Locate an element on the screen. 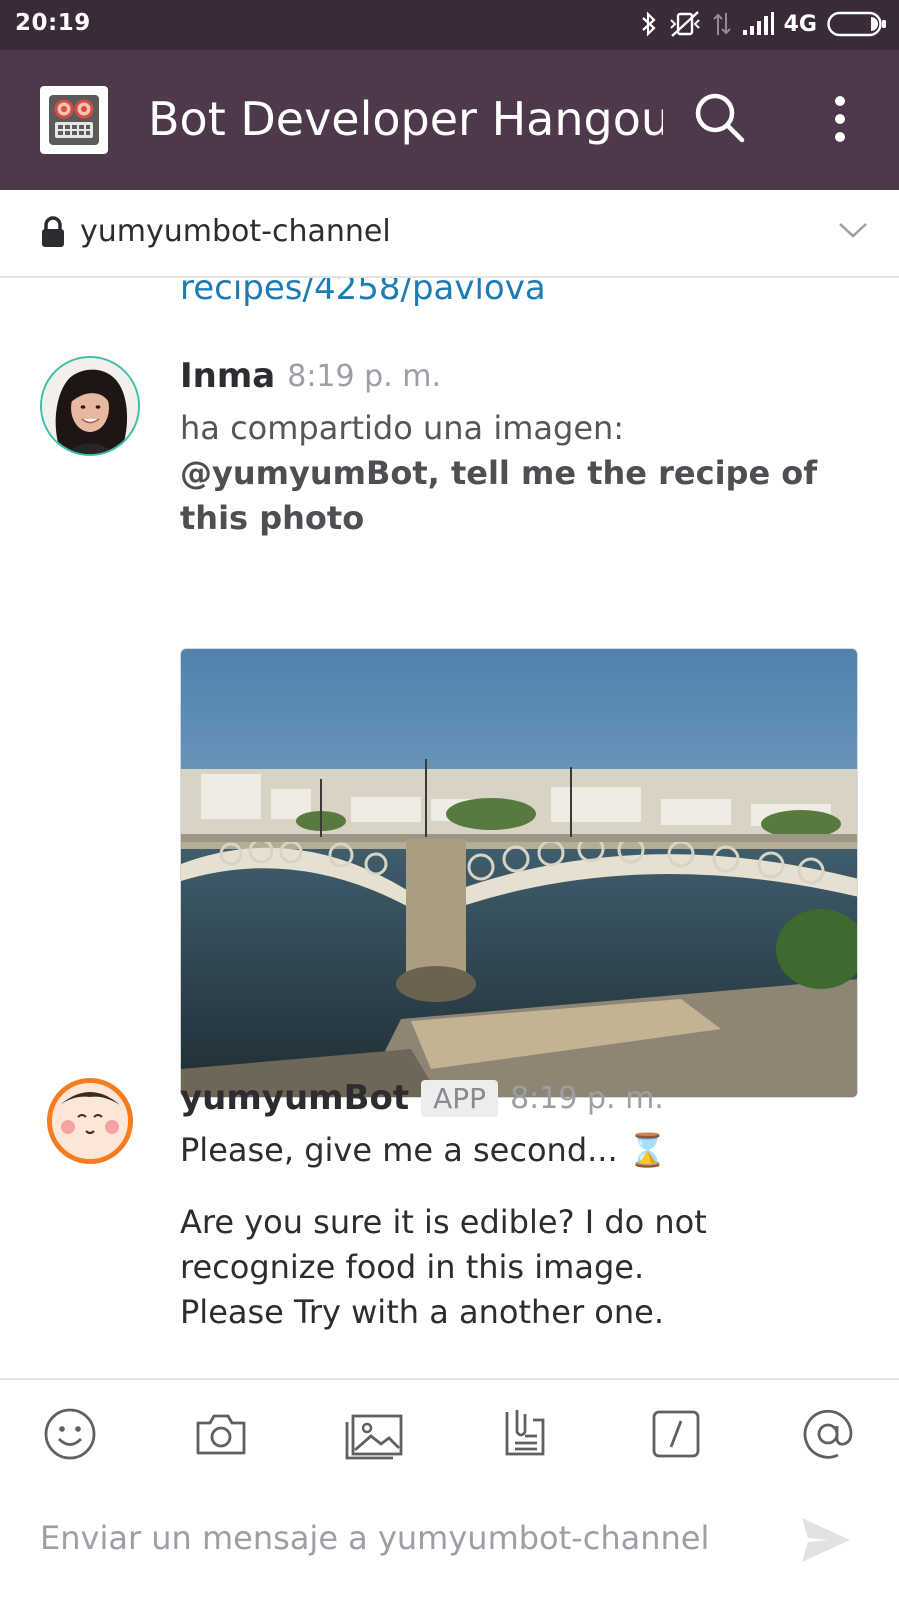 This screenshot has width=899, height=1599. message-composer is located at coordinates (449, 1543).